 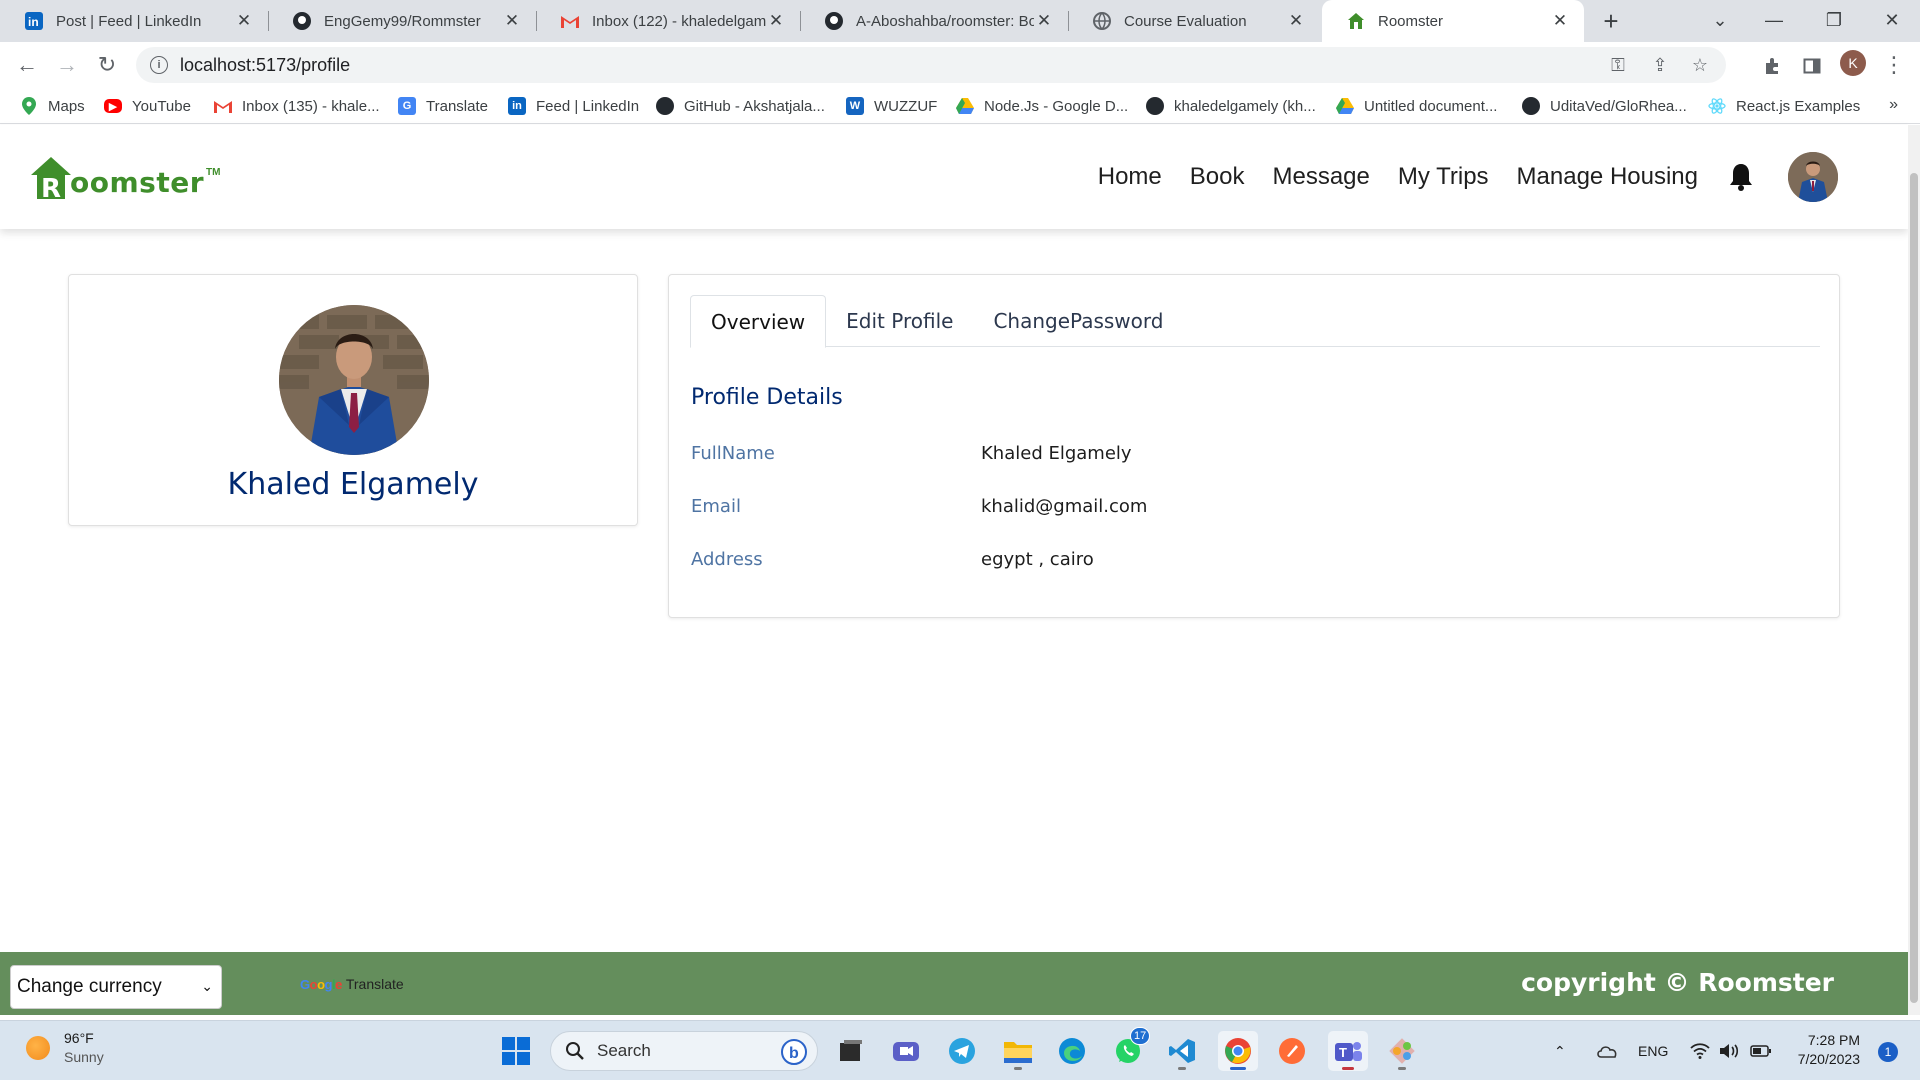 I want to click on tray-overflow-icon: ⌃, so click(x=1560, y=1050).